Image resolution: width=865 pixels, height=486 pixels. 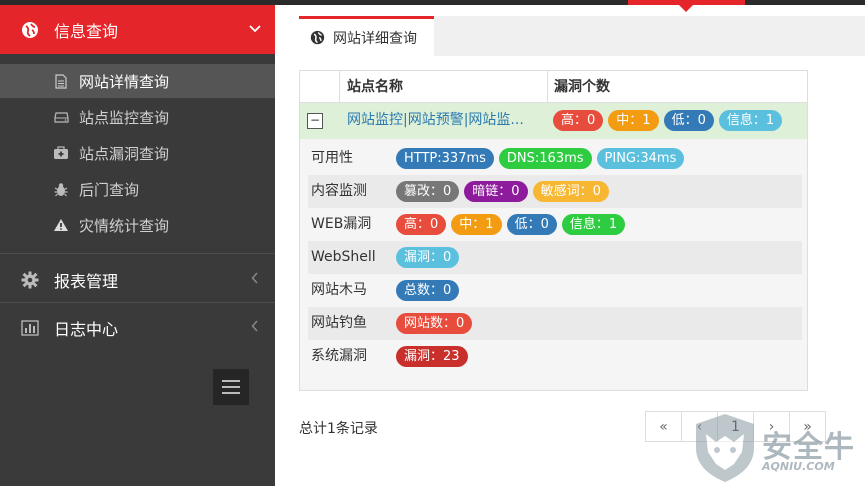 I want to click on sidebar-divider, so click(x=137, y=253).